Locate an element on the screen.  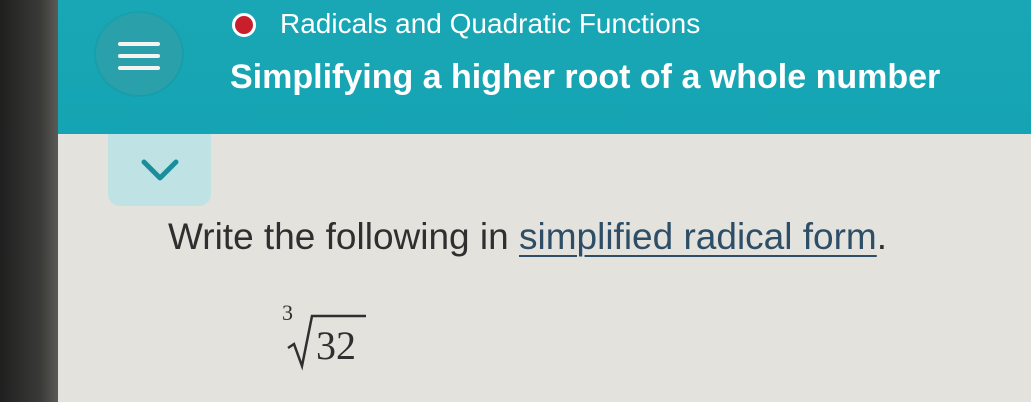
chevron-down-icon is located at coordinates (160, 170).